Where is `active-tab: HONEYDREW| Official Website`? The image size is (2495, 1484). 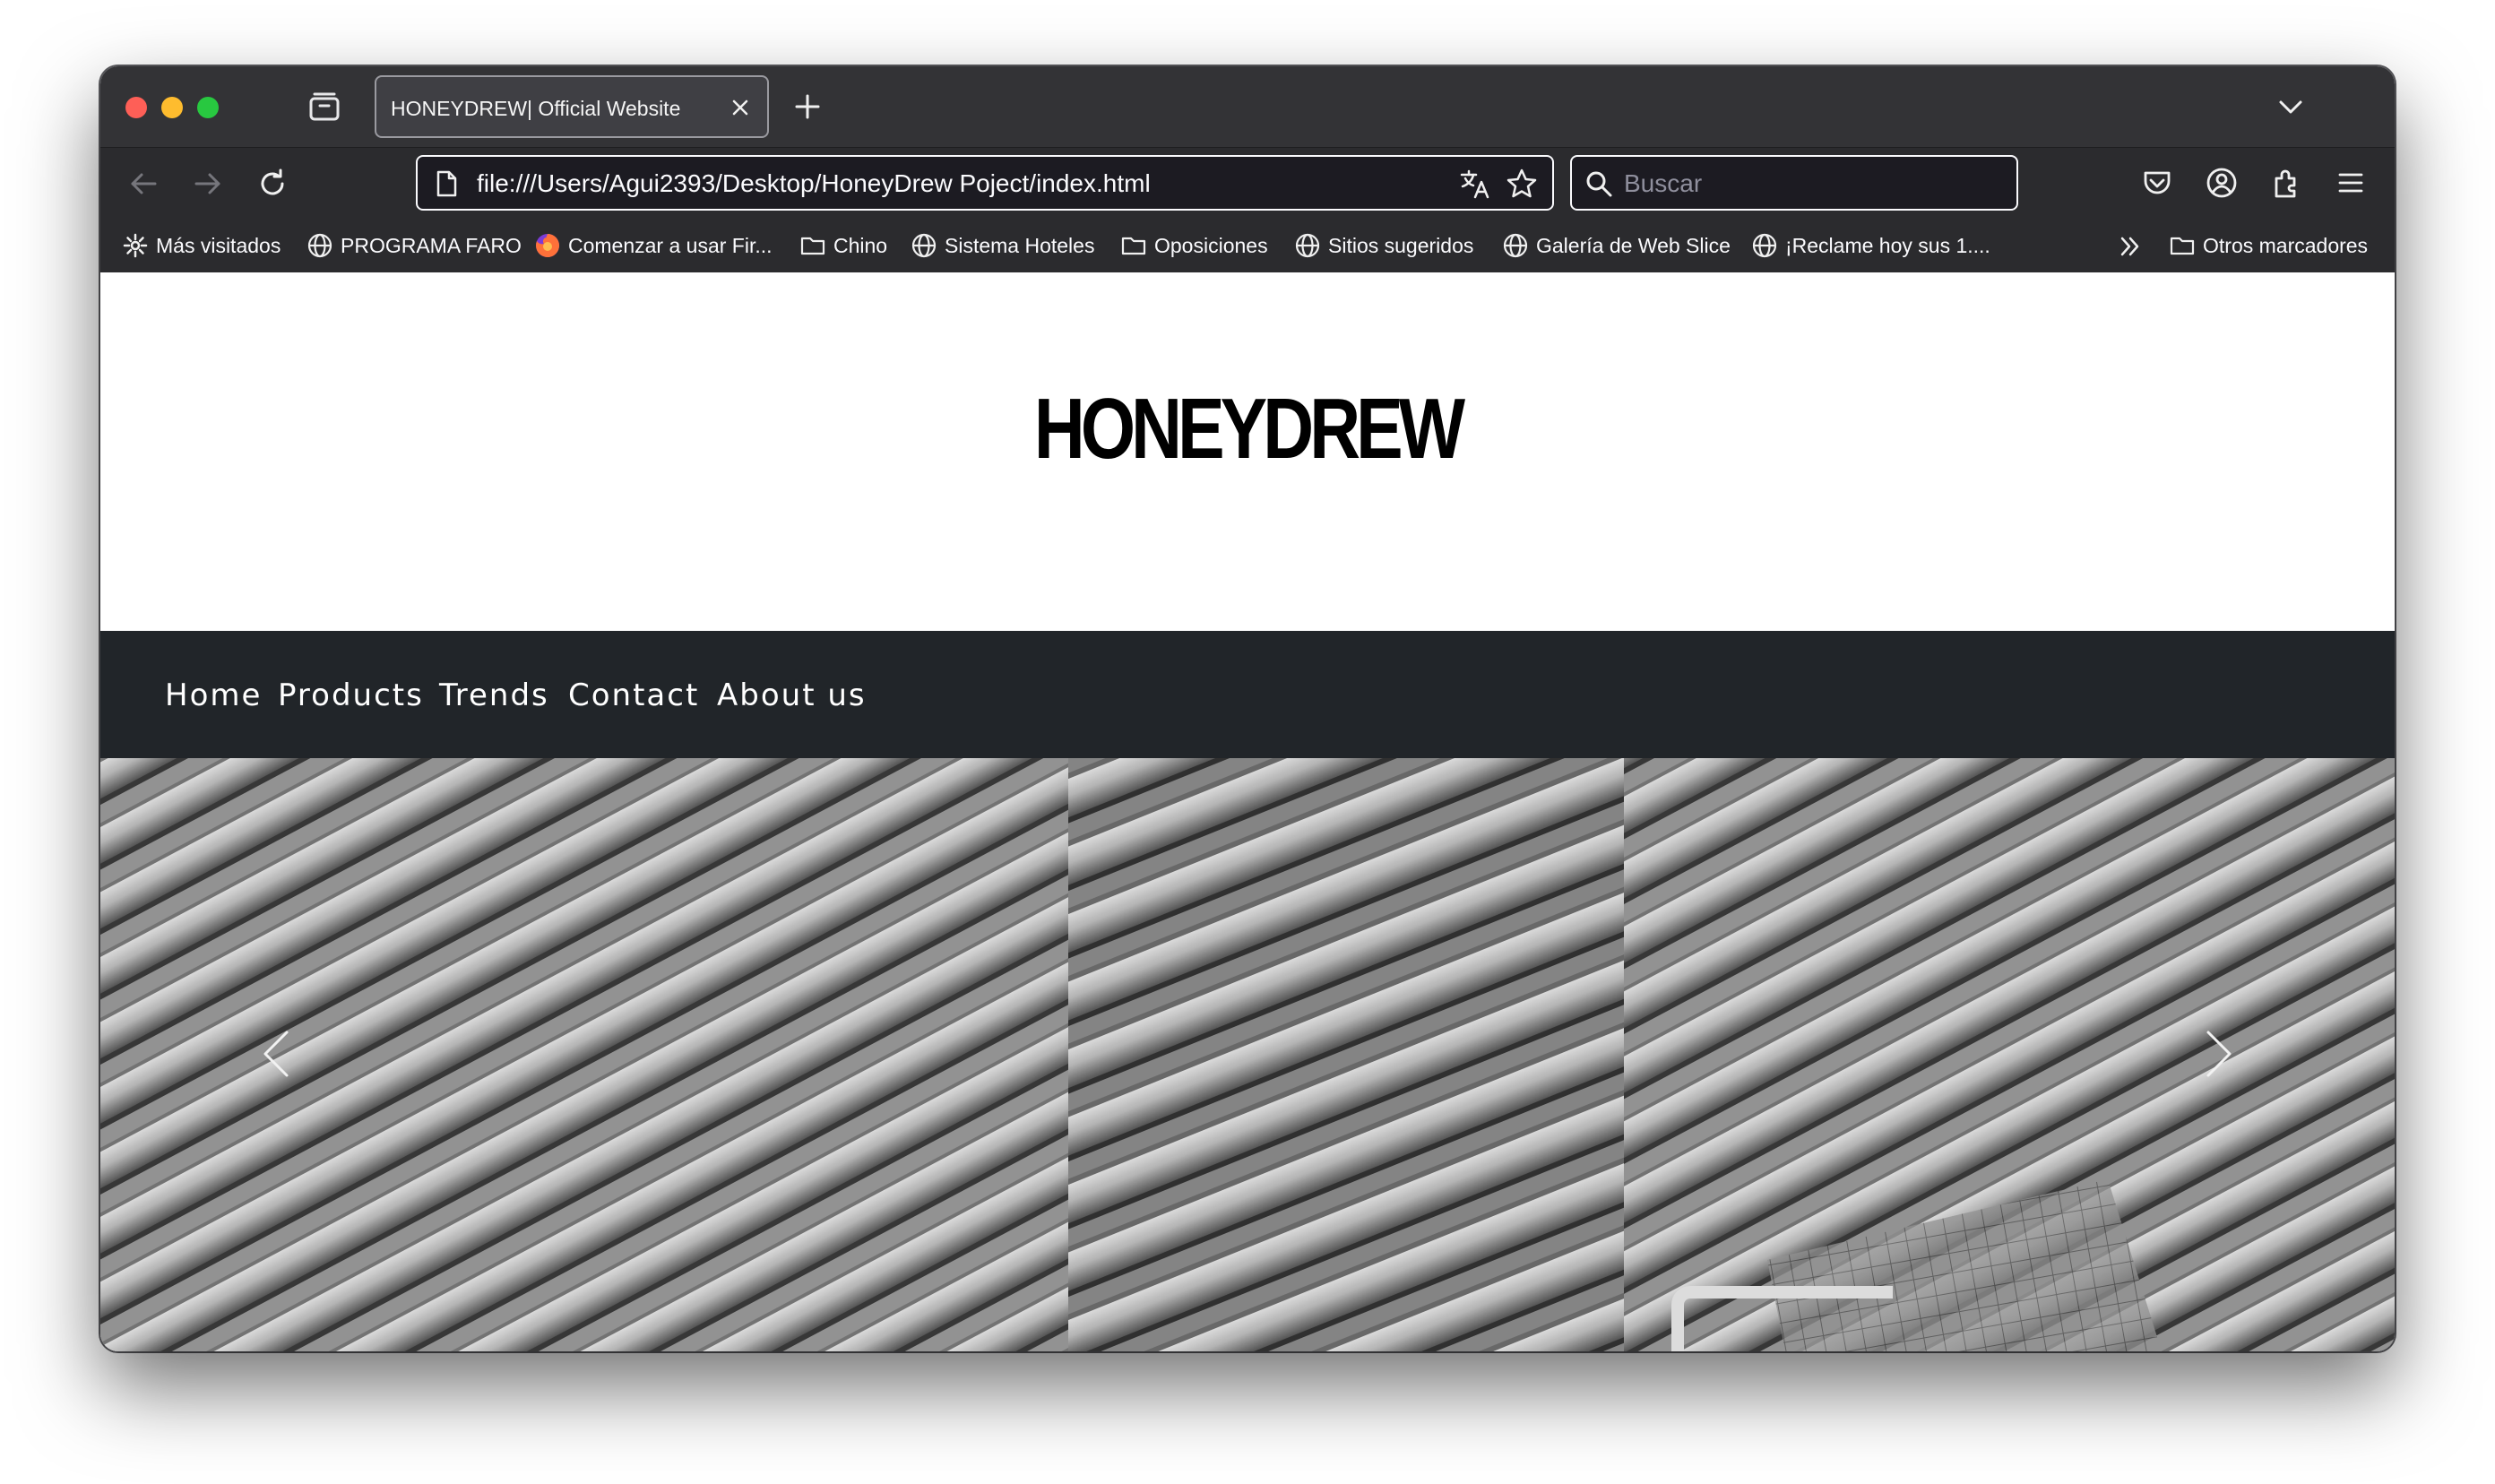
active-tab: HONEYDREW| Official Website is located at coordinates (572, 106).